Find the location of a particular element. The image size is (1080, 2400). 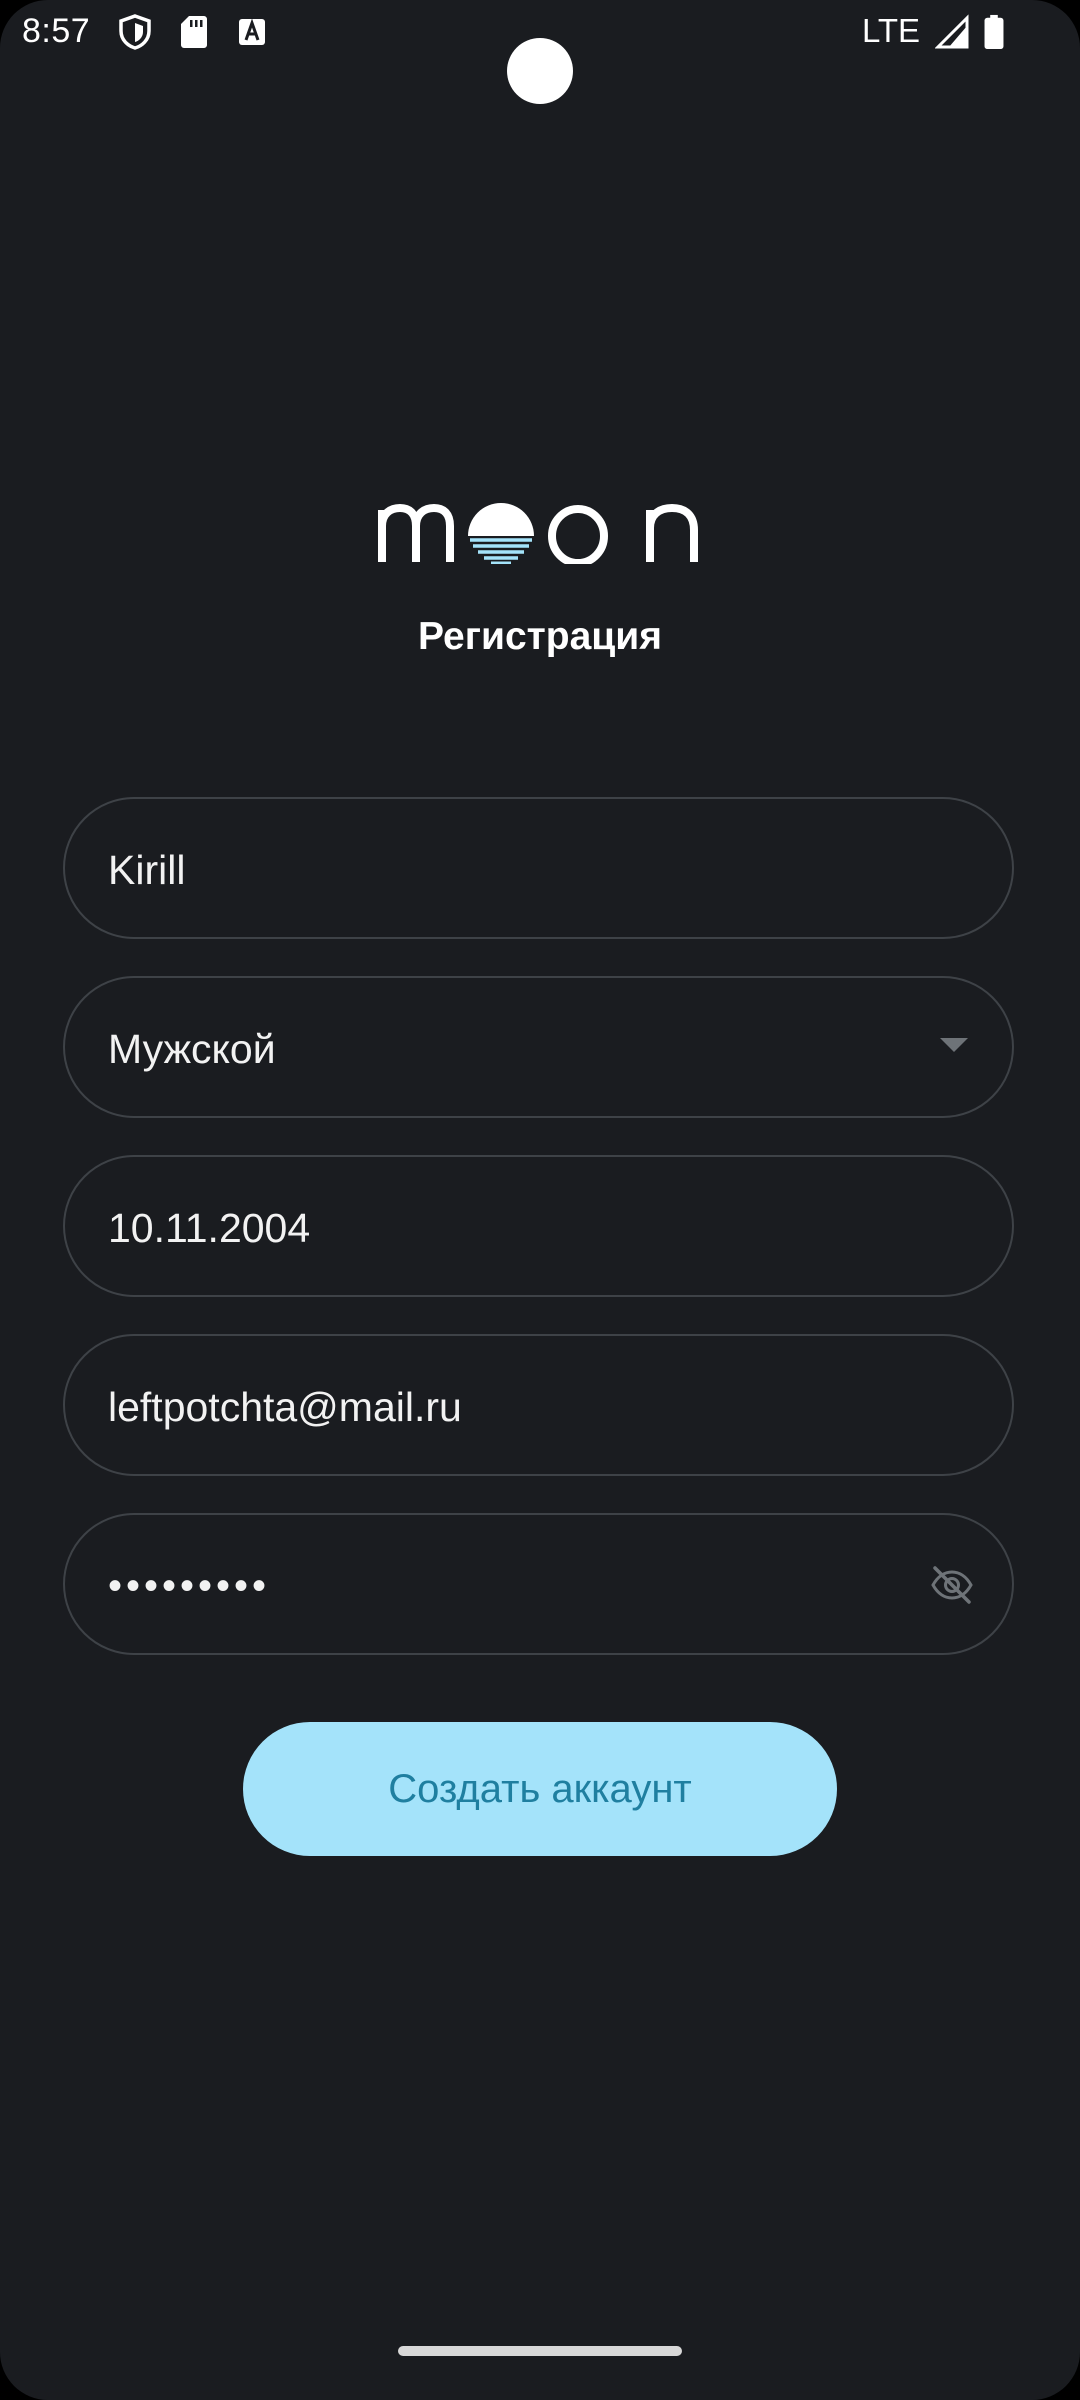

email-field: leftpotchta@mail.ru is located at coordinates (538, 1405).